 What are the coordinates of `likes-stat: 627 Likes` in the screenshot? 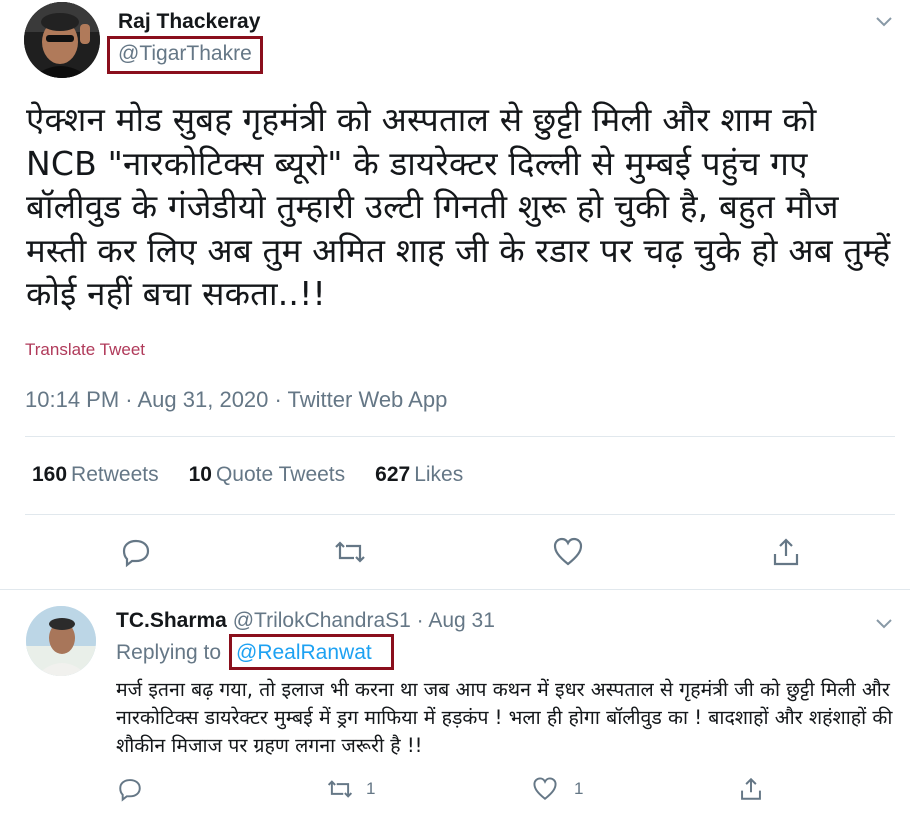 It's located at (419, 475).